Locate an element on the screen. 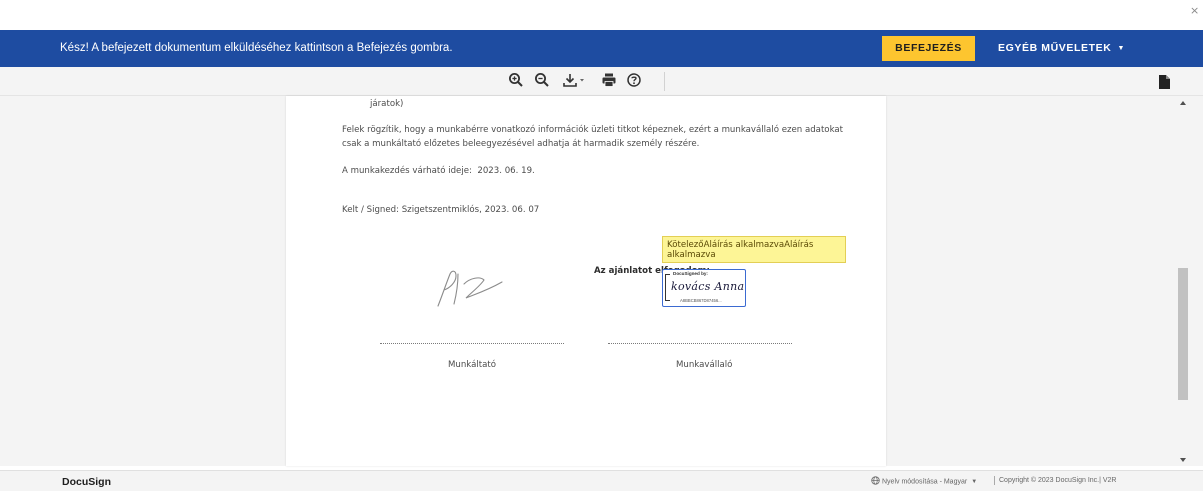  employer-signature-scribble is located at coordinates (470, 288).